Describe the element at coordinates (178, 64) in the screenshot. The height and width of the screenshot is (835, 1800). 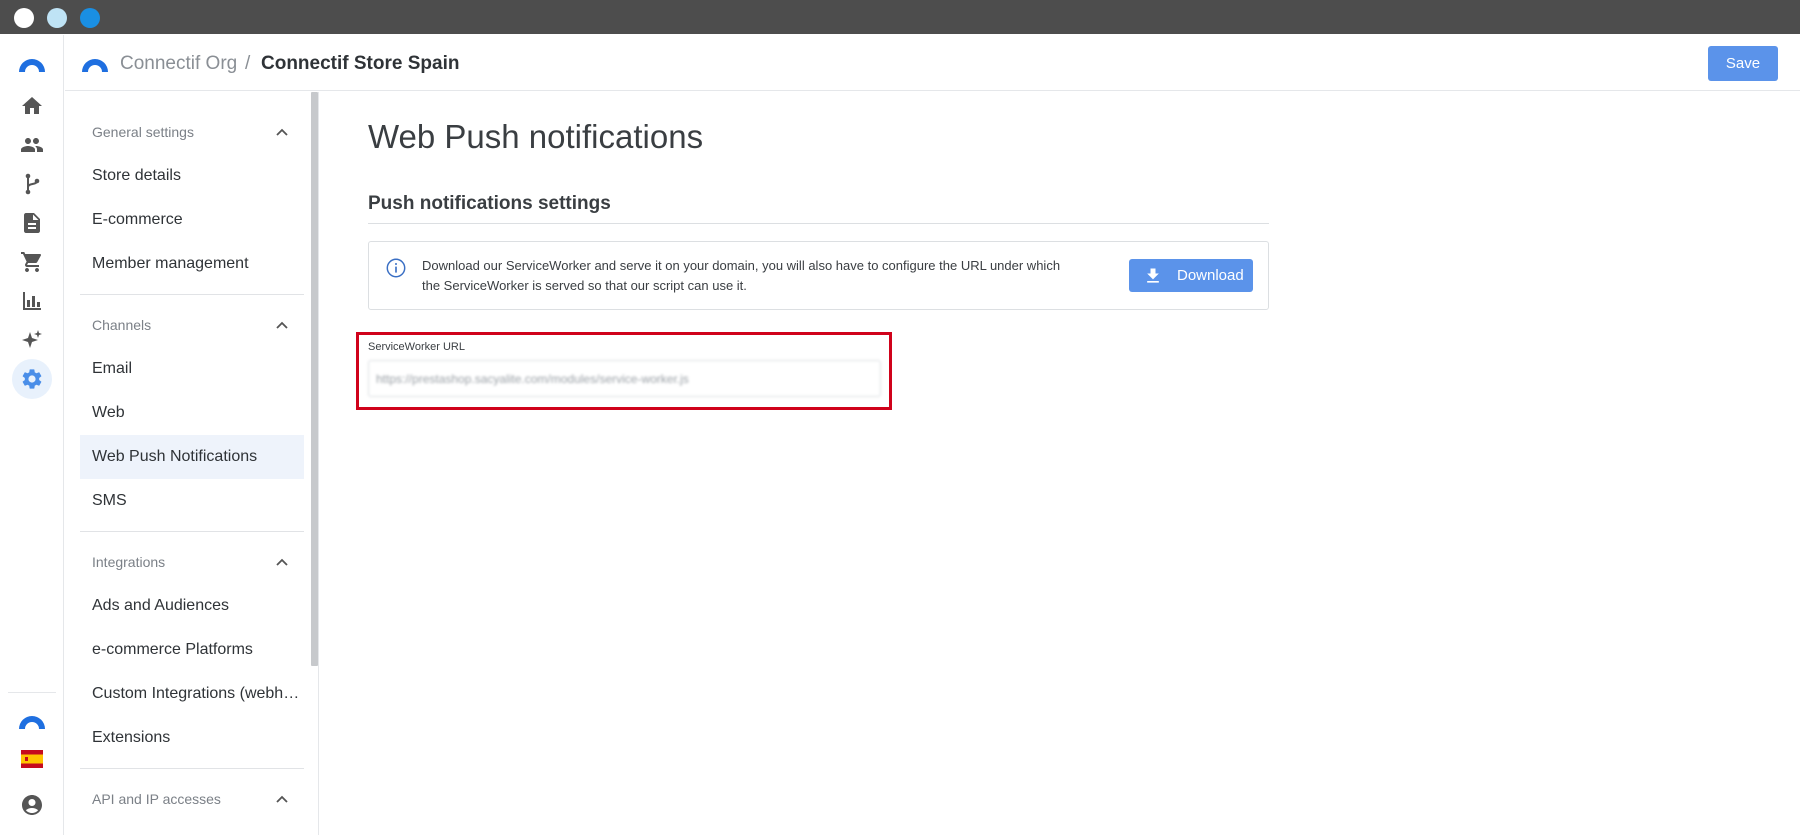
I see `breadcrumb-org: Connectif Org` at that location.